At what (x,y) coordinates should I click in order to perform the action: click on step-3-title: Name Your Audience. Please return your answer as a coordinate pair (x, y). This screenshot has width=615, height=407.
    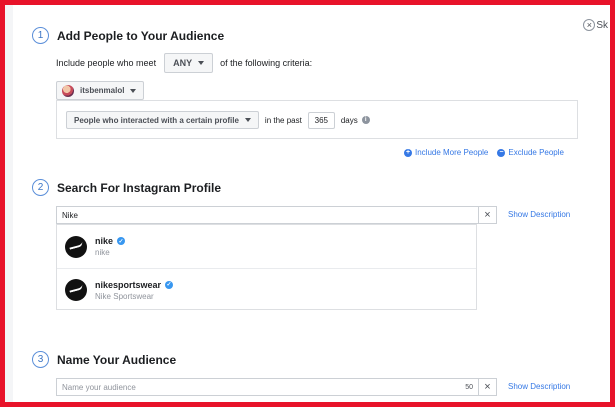
    Looking at the image, I should click on (117, 359).